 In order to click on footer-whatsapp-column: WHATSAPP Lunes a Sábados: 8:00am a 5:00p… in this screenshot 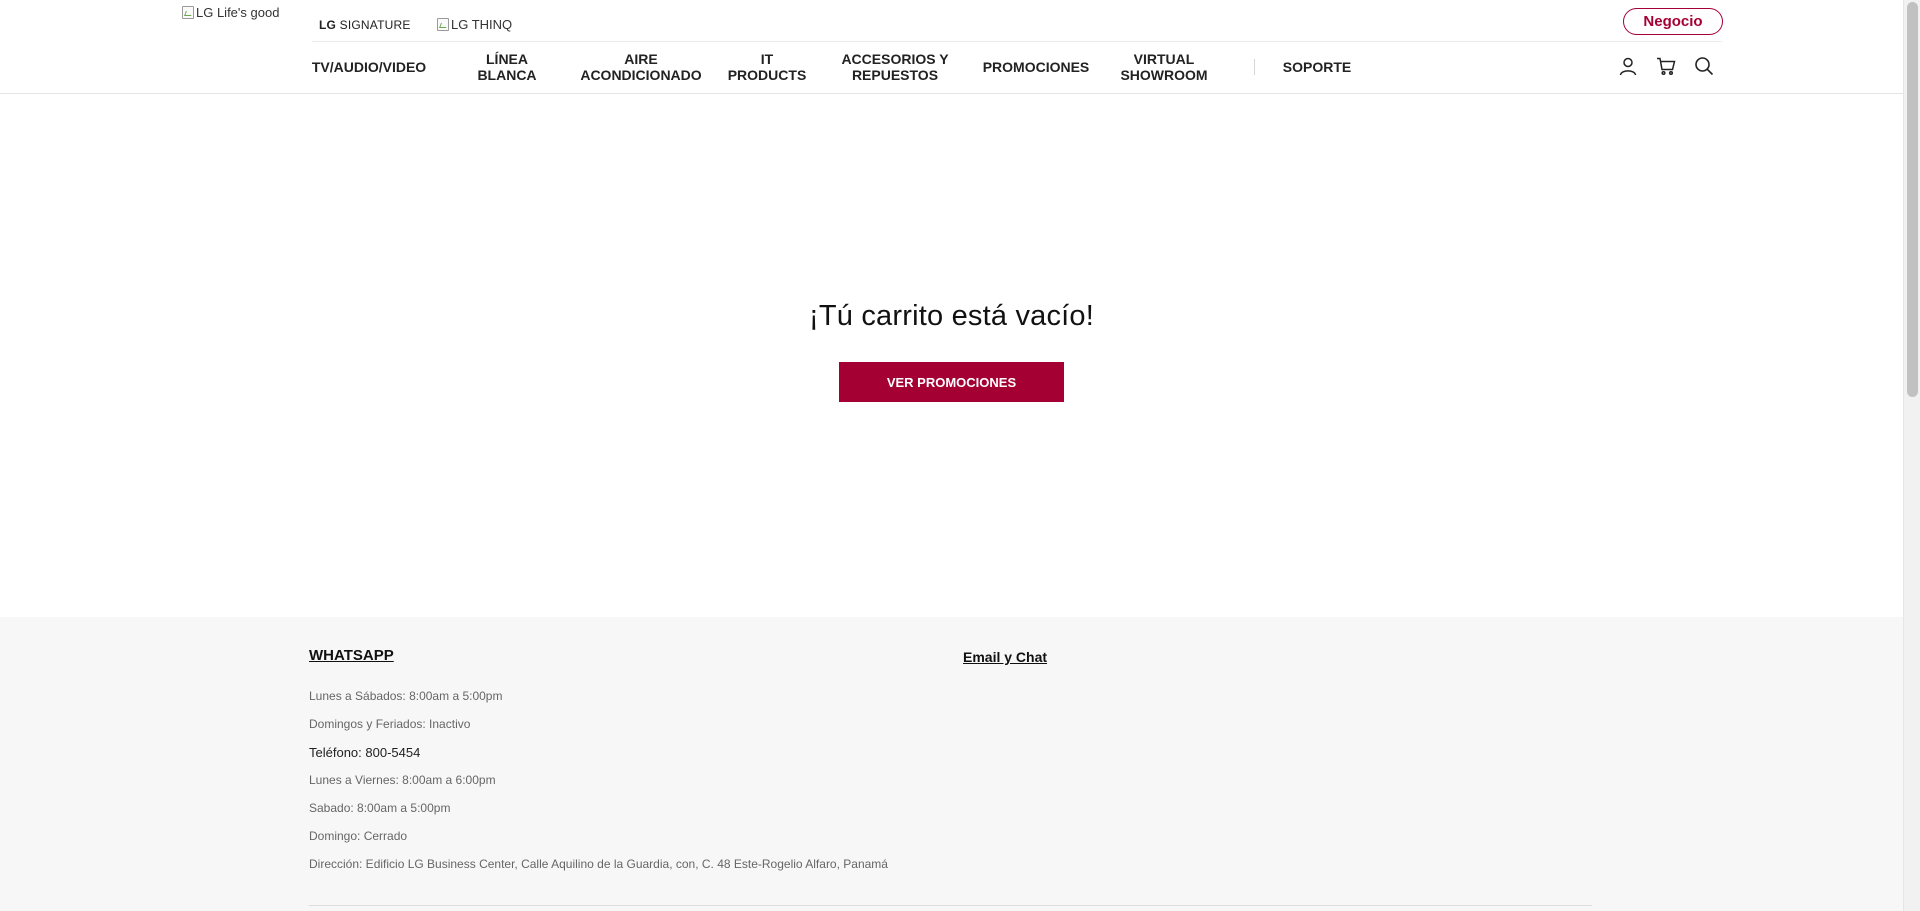, I will do `click(598, 759)`.